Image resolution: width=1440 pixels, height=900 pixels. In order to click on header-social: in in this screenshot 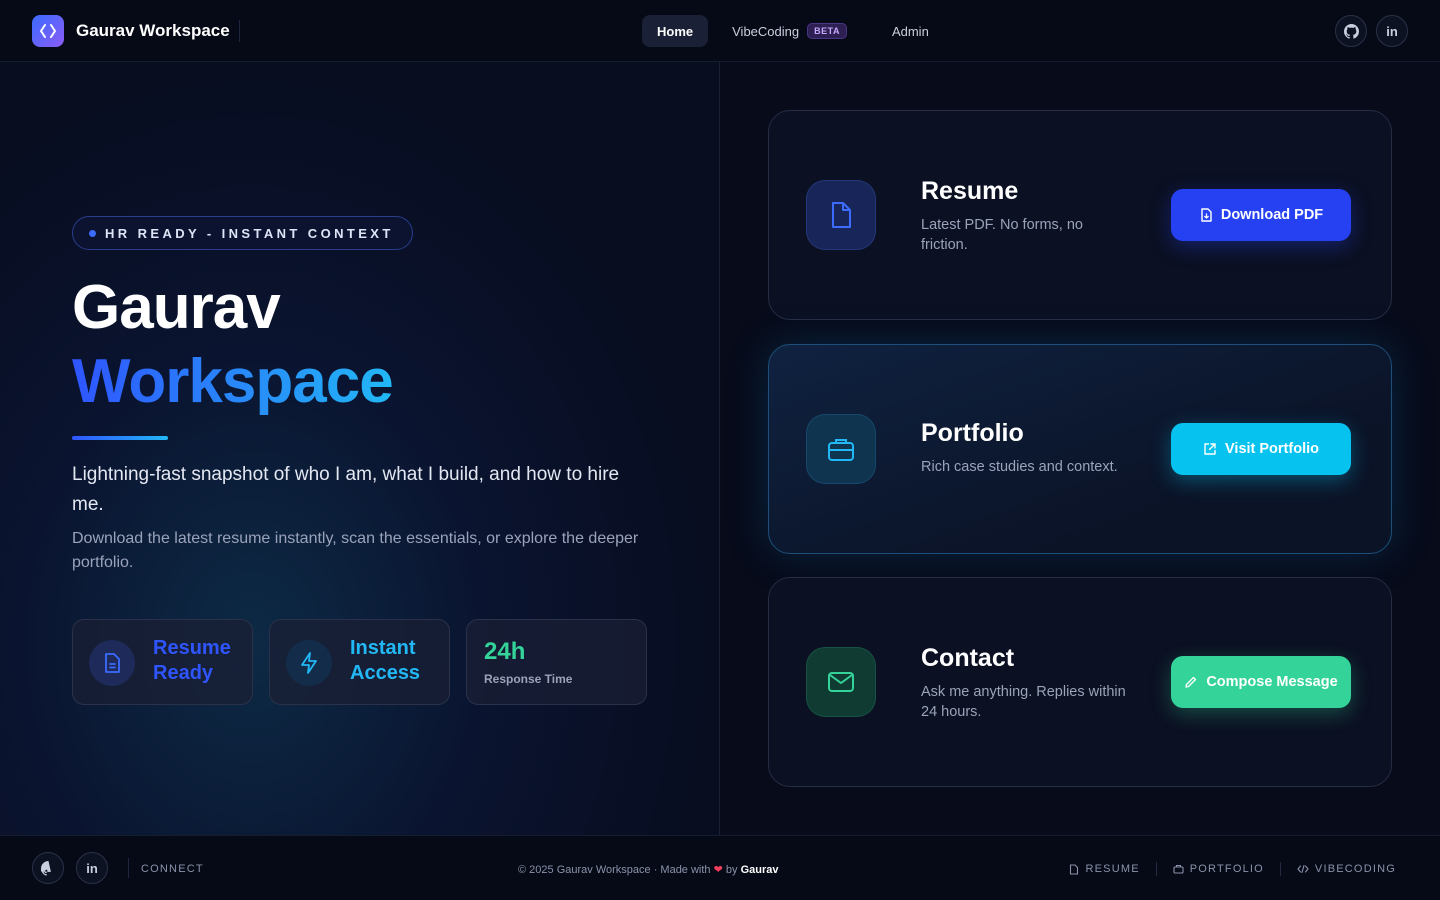, I will do `click(1371, 31)`.